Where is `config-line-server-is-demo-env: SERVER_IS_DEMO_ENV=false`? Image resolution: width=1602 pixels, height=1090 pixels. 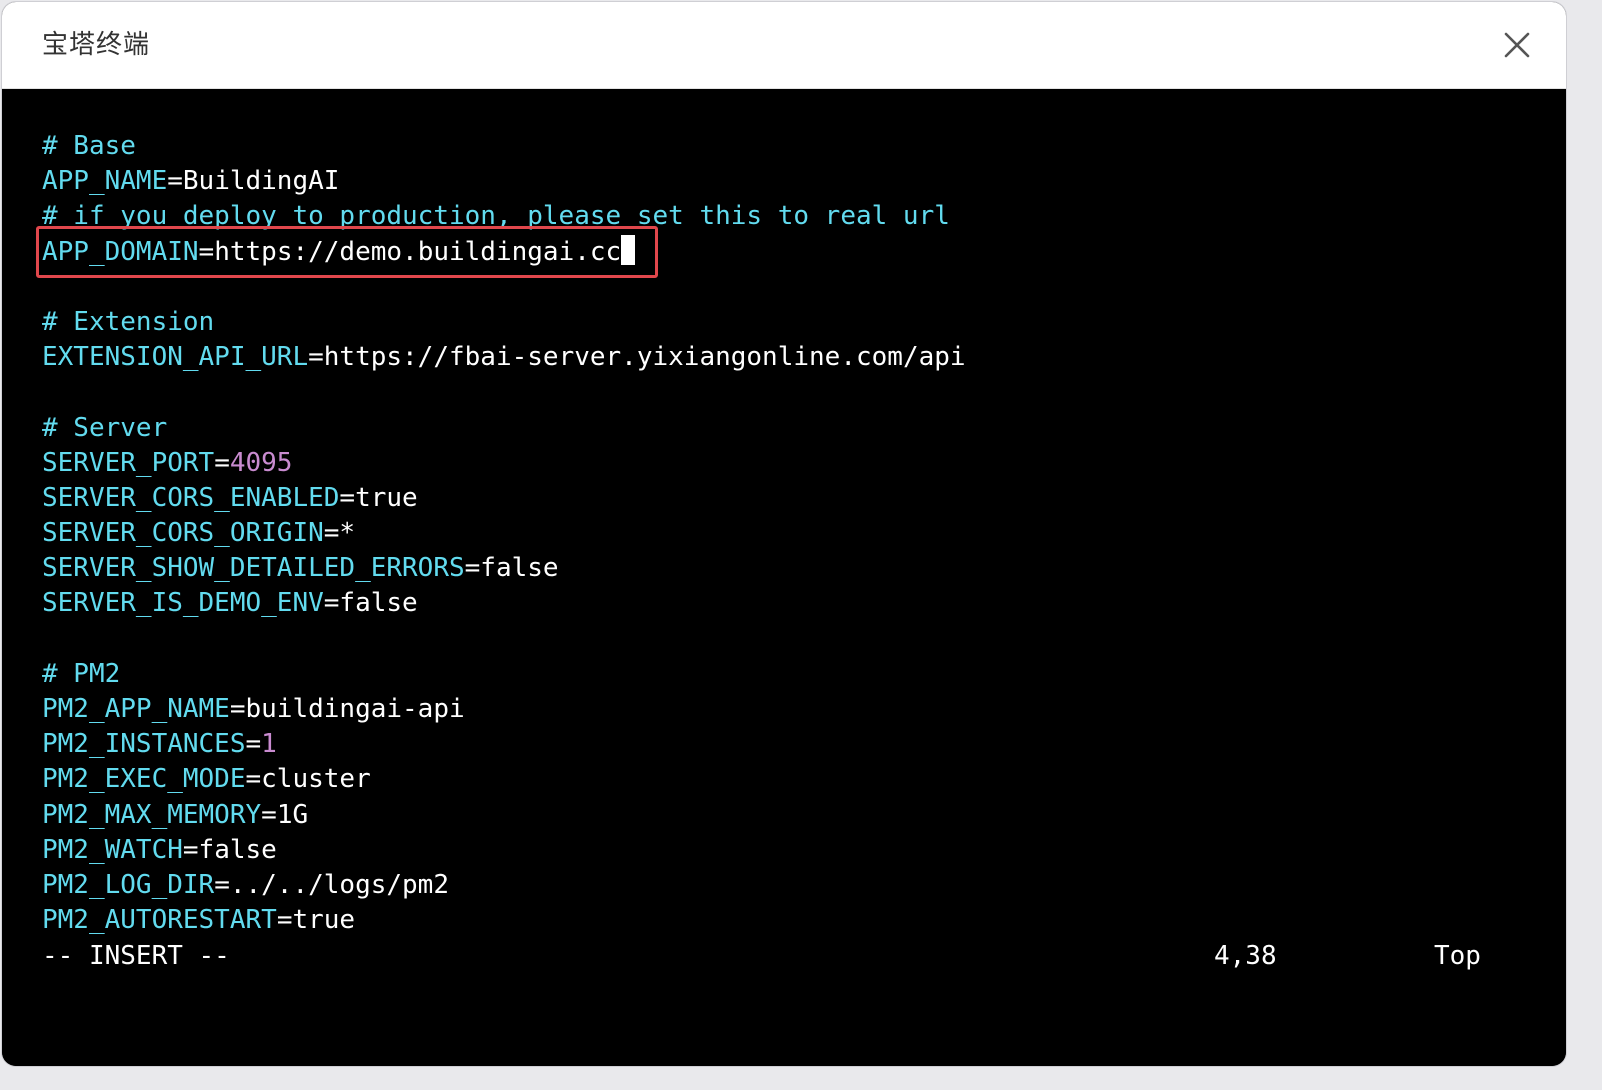 config-line-server-is-demo-env: SERVER_IS_DEMO_ENV=false is located at coordinates (504, 603).